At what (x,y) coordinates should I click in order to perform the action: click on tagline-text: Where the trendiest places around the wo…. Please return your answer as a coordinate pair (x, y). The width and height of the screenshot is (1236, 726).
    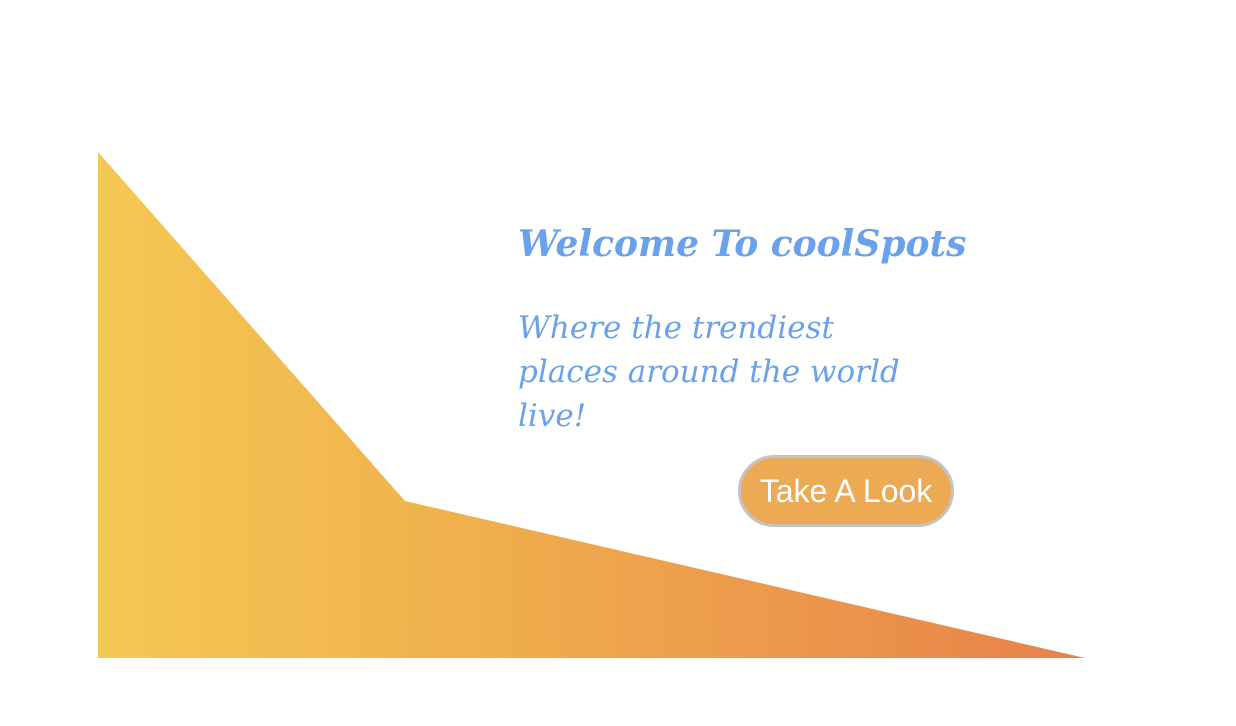
    Looking at the image, I should click on (709, 372).